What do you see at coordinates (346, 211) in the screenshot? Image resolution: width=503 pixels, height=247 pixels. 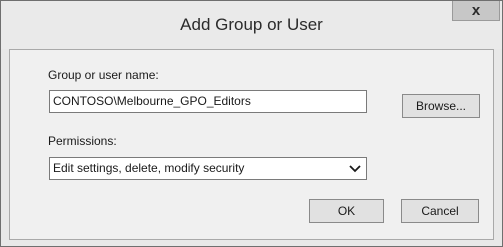 I see `ok-button: OK` at bounding box center [346, 211].